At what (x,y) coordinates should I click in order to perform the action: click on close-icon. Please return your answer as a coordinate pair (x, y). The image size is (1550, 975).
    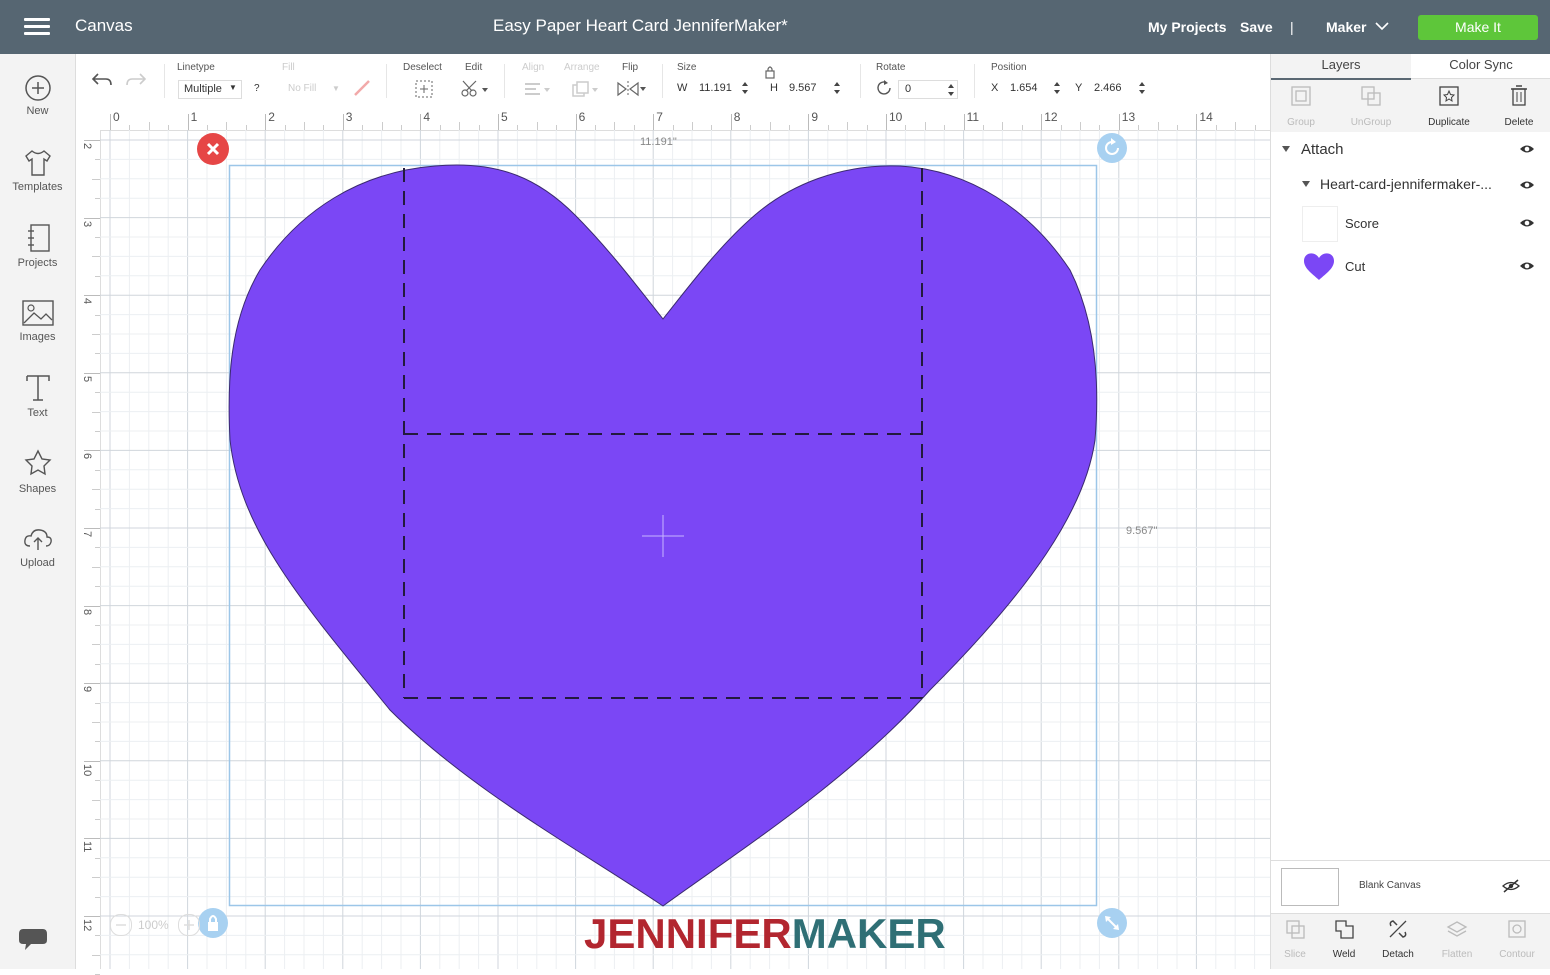
    Looking at the image, I should click on (213, 149).